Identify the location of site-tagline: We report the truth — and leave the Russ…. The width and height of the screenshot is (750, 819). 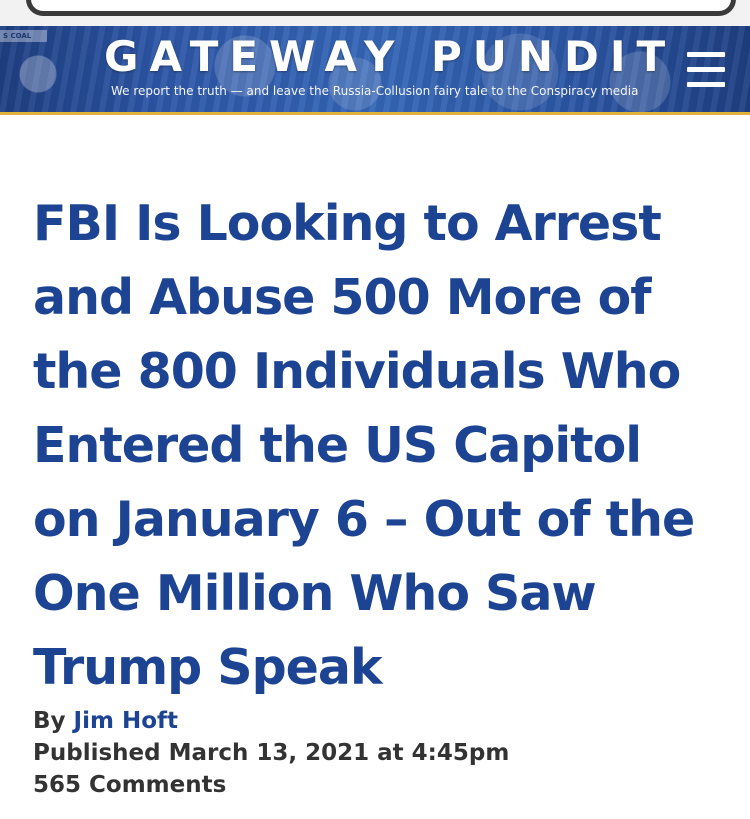
(375, 91).